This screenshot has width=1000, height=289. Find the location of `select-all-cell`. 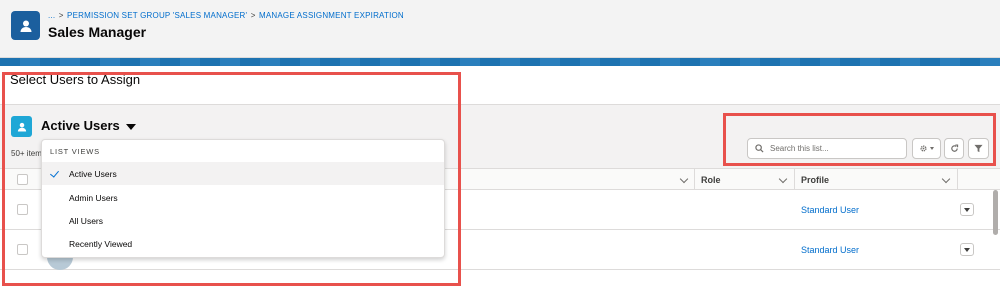

select-all-cell is located at coordinates (20, 180).